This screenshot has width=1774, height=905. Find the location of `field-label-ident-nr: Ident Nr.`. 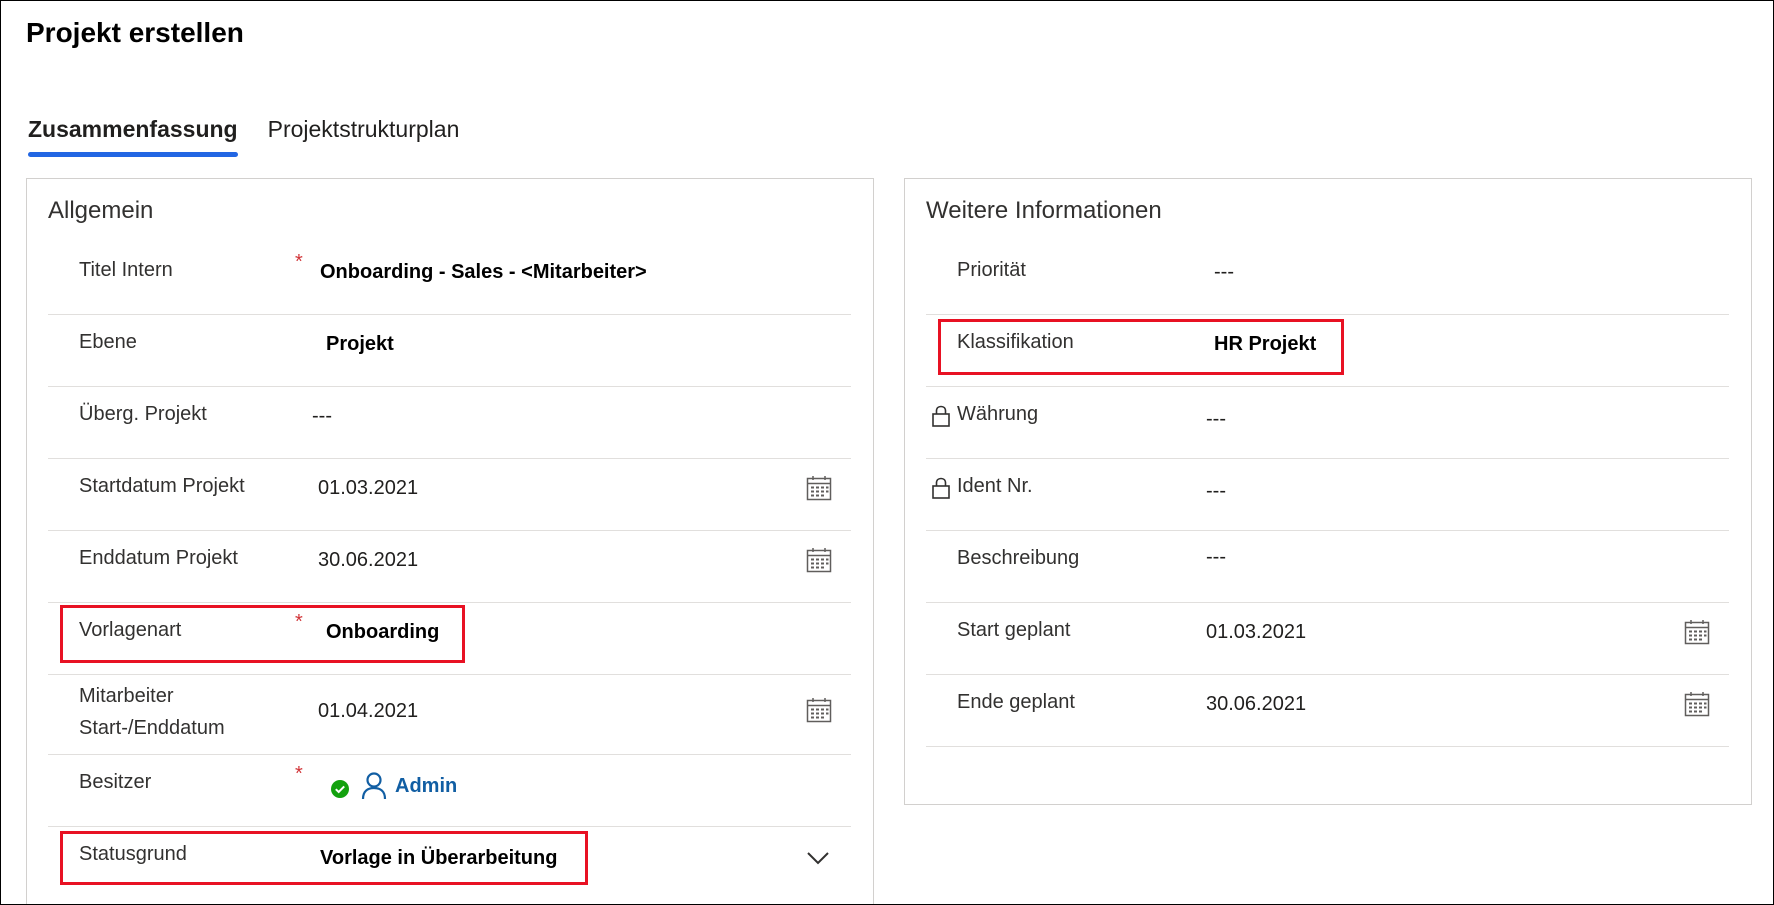

field-label-ident-nr: Ident Nr. is located at coordinates (995, 486).